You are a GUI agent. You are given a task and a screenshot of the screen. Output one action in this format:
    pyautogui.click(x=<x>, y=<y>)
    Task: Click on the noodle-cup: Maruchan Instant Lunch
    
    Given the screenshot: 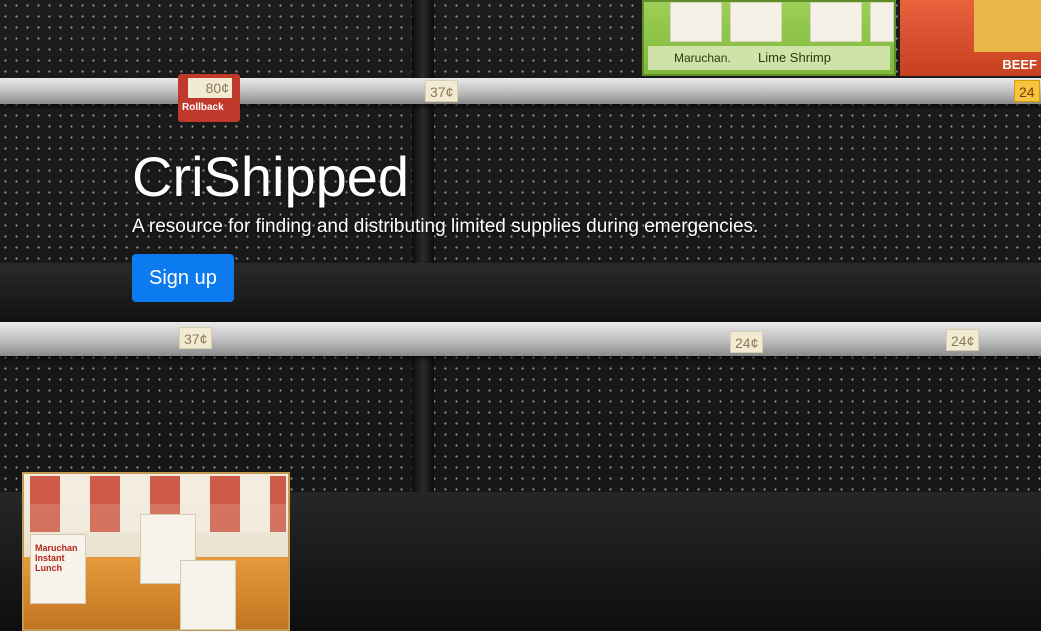 What is the action you would take?
    pyautogui.click(x=58, y=569)
    